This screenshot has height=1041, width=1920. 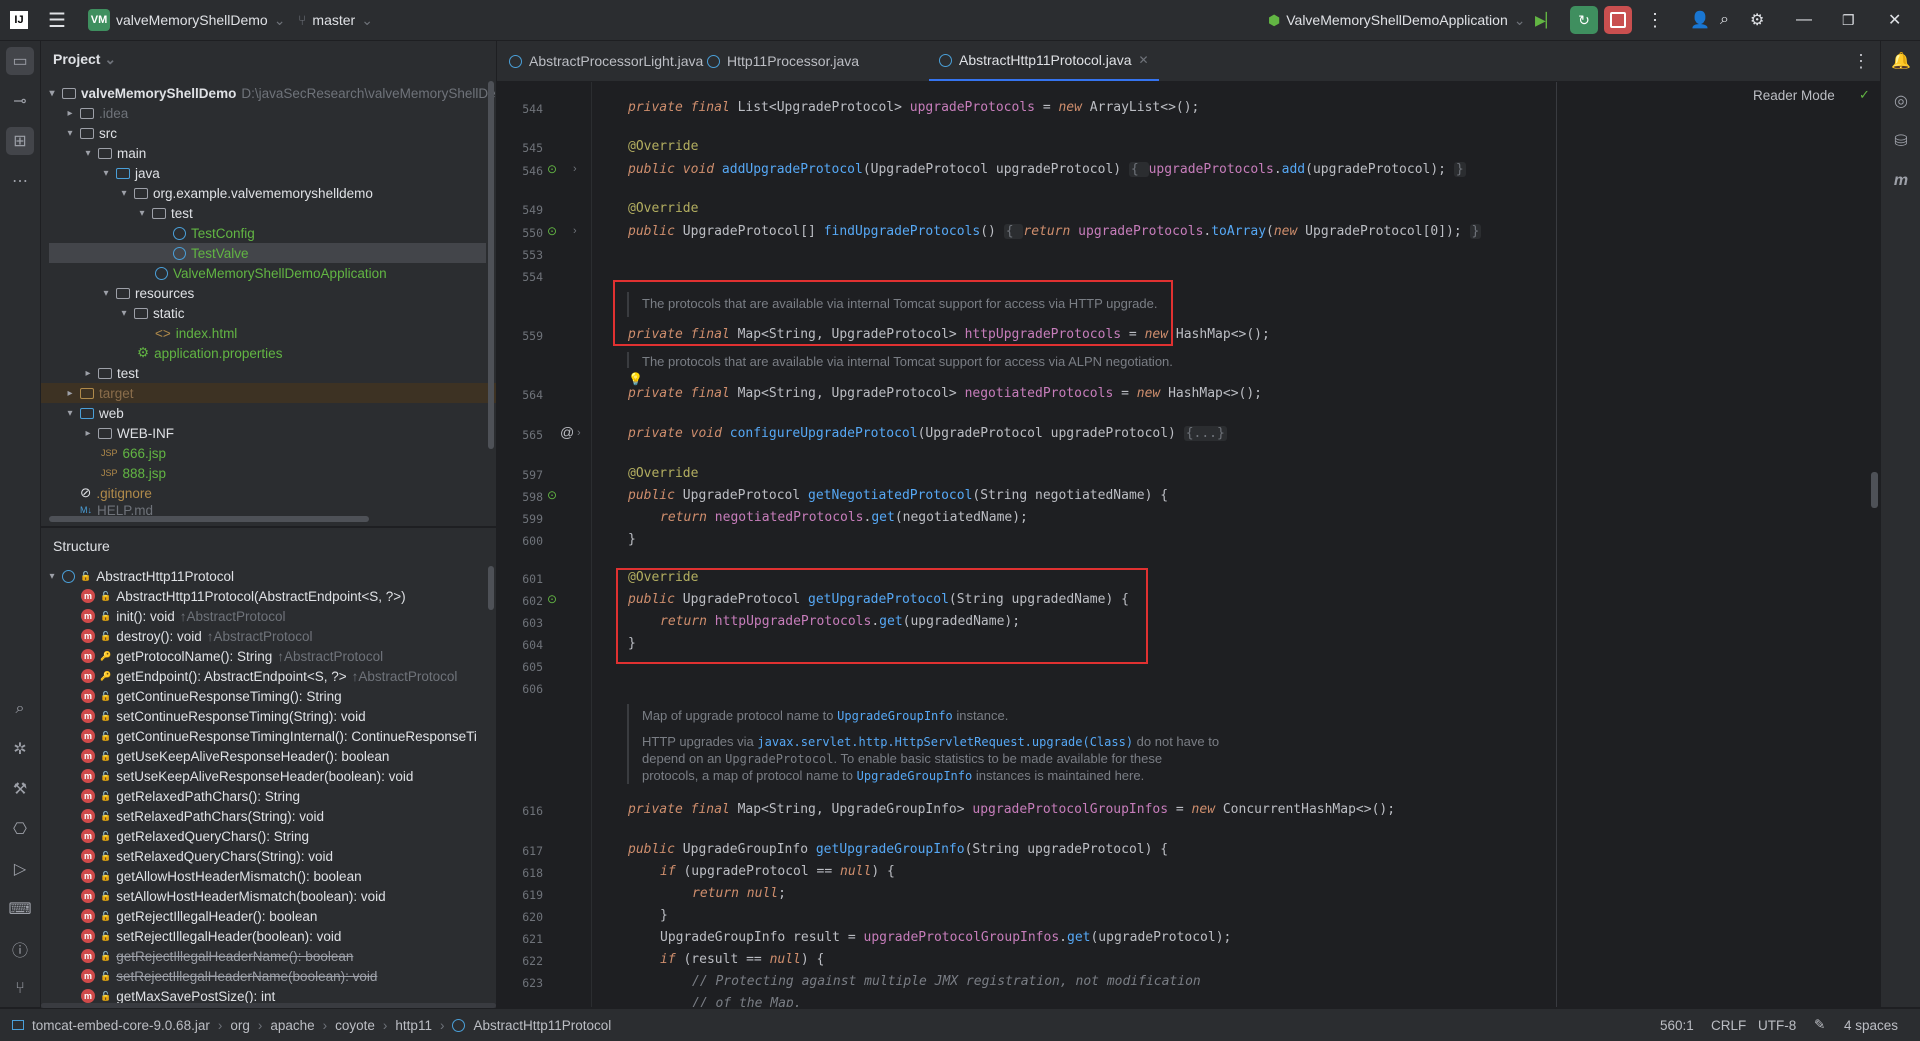 What do you see at coordinates (108, 493) in the screenshot?
I see `tree-item-gitignore: ⊘ .gitignore` at bounding box center [108, 493].